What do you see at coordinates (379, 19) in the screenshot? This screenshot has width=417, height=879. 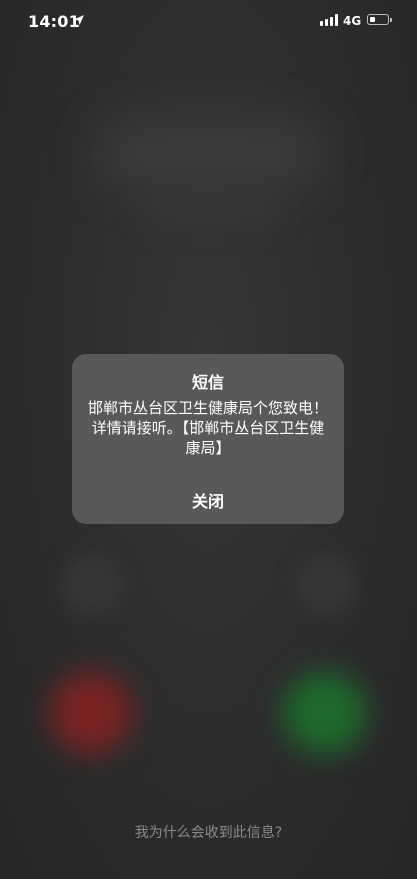 I see `battery-icon` at bounding box center [379, 19].